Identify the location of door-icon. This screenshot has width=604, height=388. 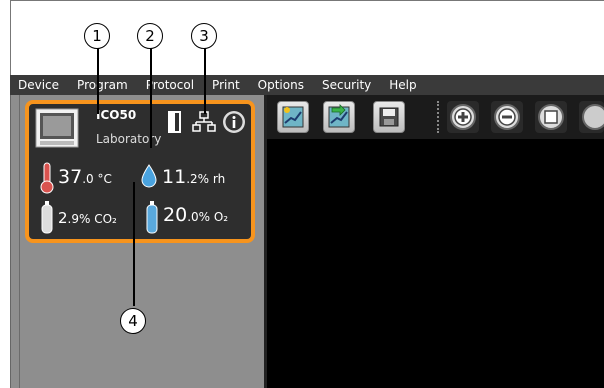
(174, 122).